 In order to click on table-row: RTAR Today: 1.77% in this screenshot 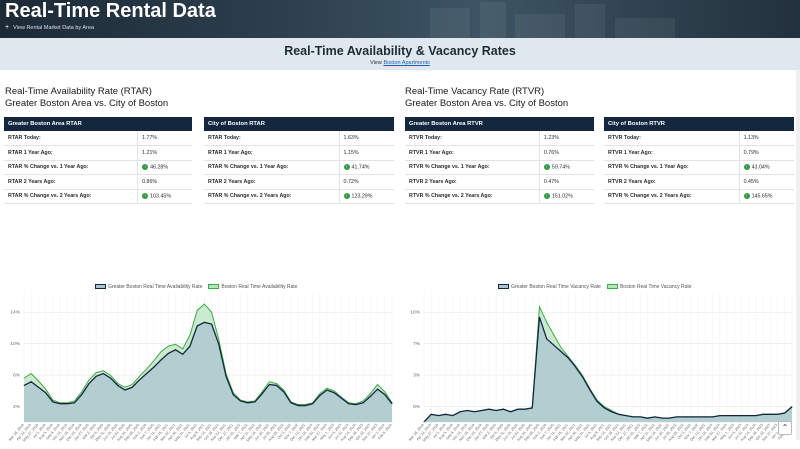, I will do `click(98, 138)`.